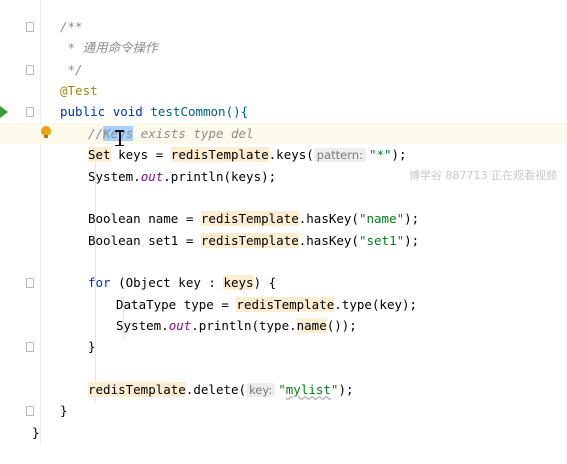  I want to click on watermark: 博学谷 887713 正在观看视频, so click(483, 175).